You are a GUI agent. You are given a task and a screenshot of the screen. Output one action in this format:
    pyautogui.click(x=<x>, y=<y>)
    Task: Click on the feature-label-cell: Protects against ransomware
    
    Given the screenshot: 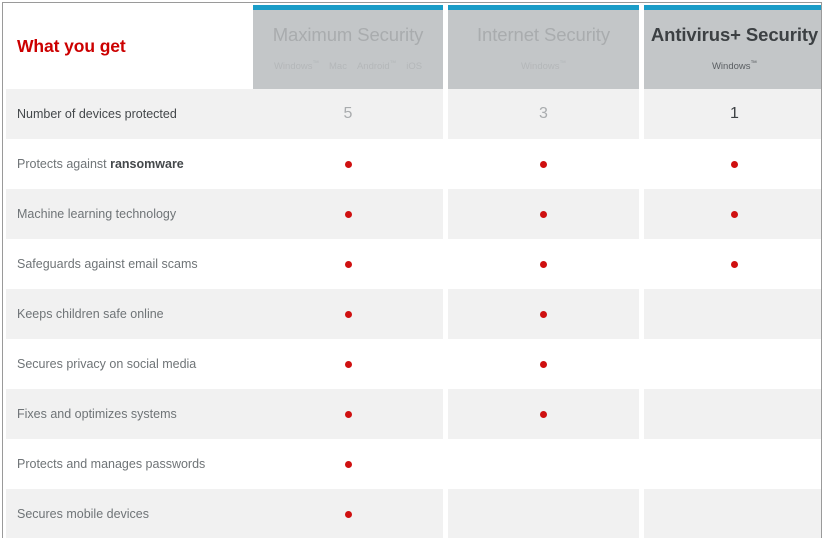 What is the action you would take?
    pyautogui.click(x=129, y=164)
    